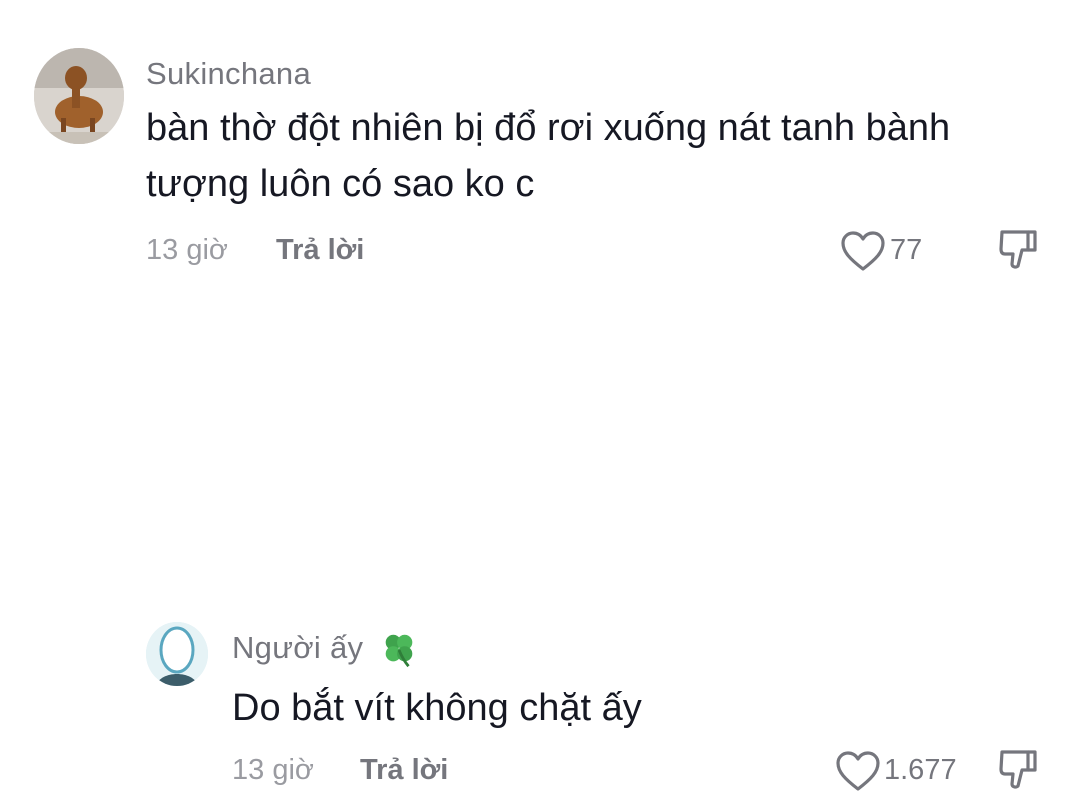  Describe the element at coordinates (906, 250) in the screenshot. I see `like-count: 77` at that location.